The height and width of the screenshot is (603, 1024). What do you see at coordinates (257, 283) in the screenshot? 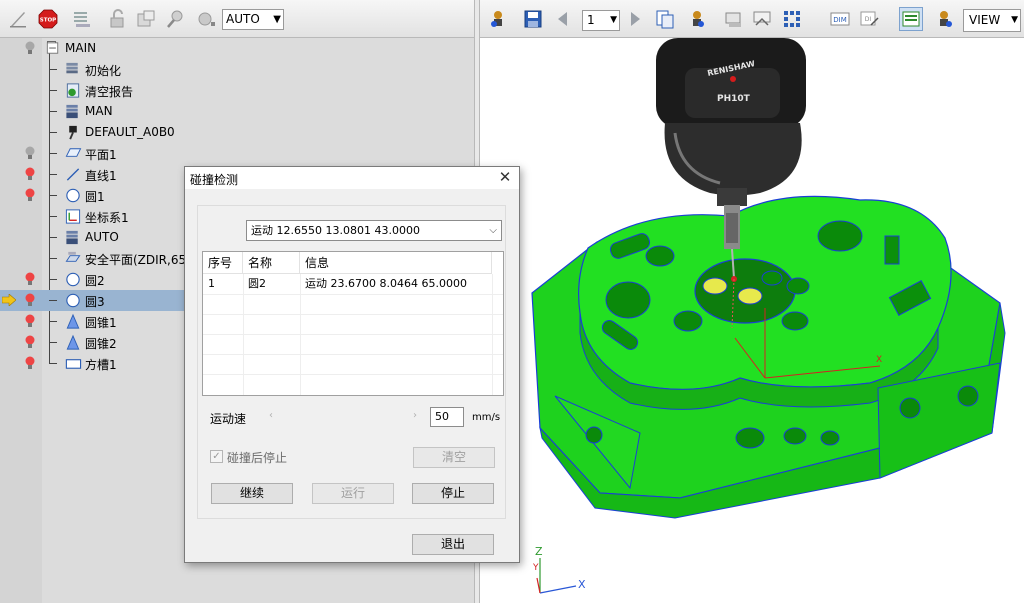
I see `cell-name: 圆2` at bounding box center [257, 283].